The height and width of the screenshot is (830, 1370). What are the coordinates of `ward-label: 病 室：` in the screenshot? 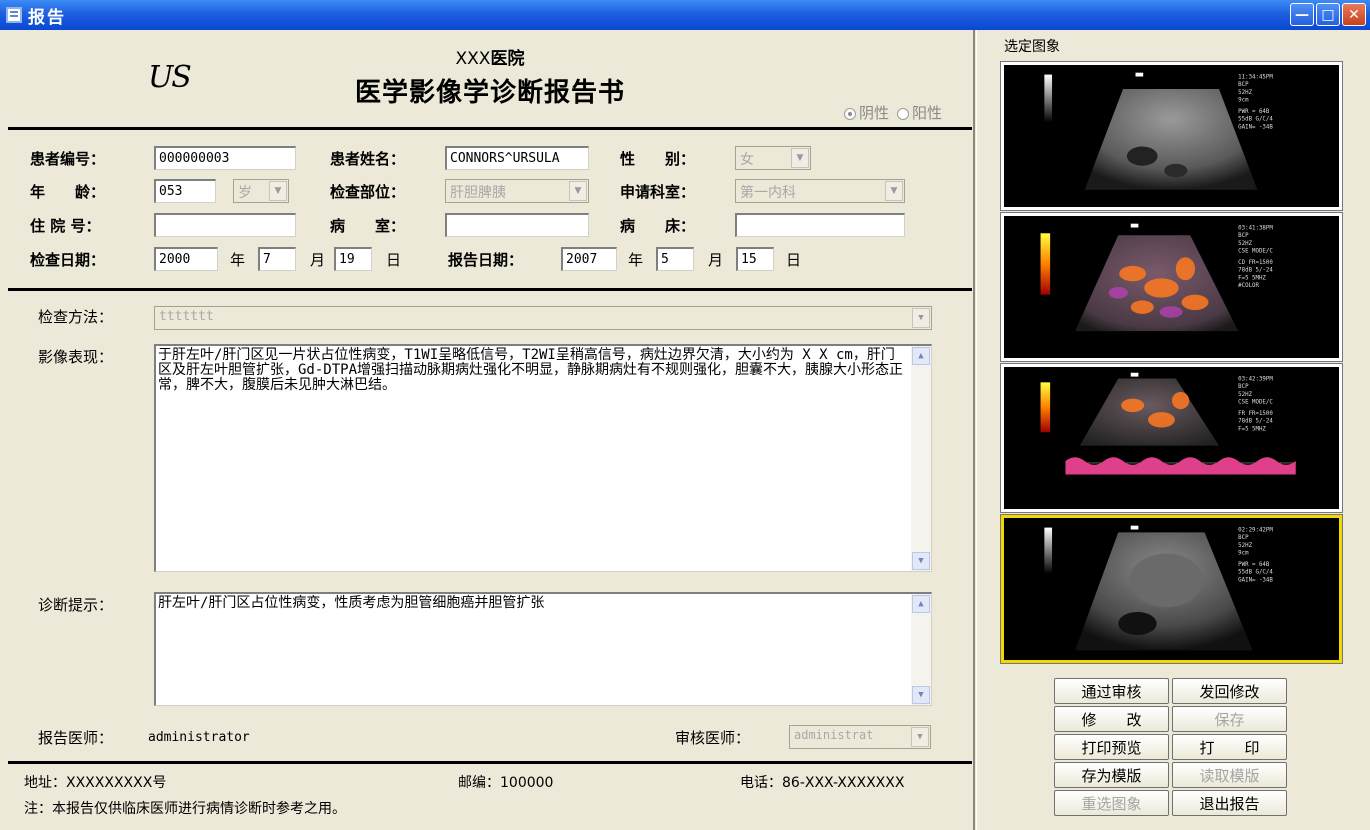 It's located at (368, 226).